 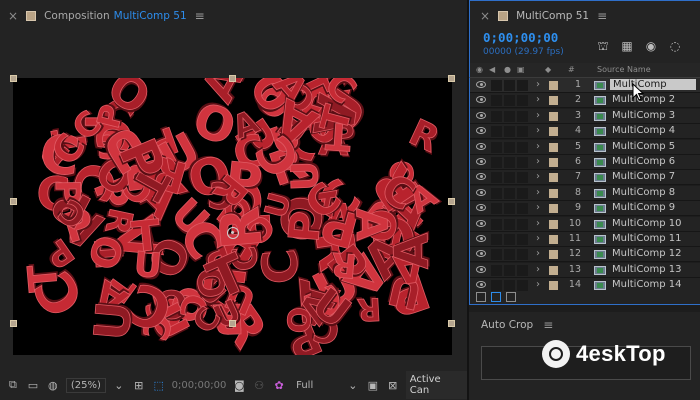 I want to click on layer-row: › 2 MultiComp 2, so click(x=585, y=101).